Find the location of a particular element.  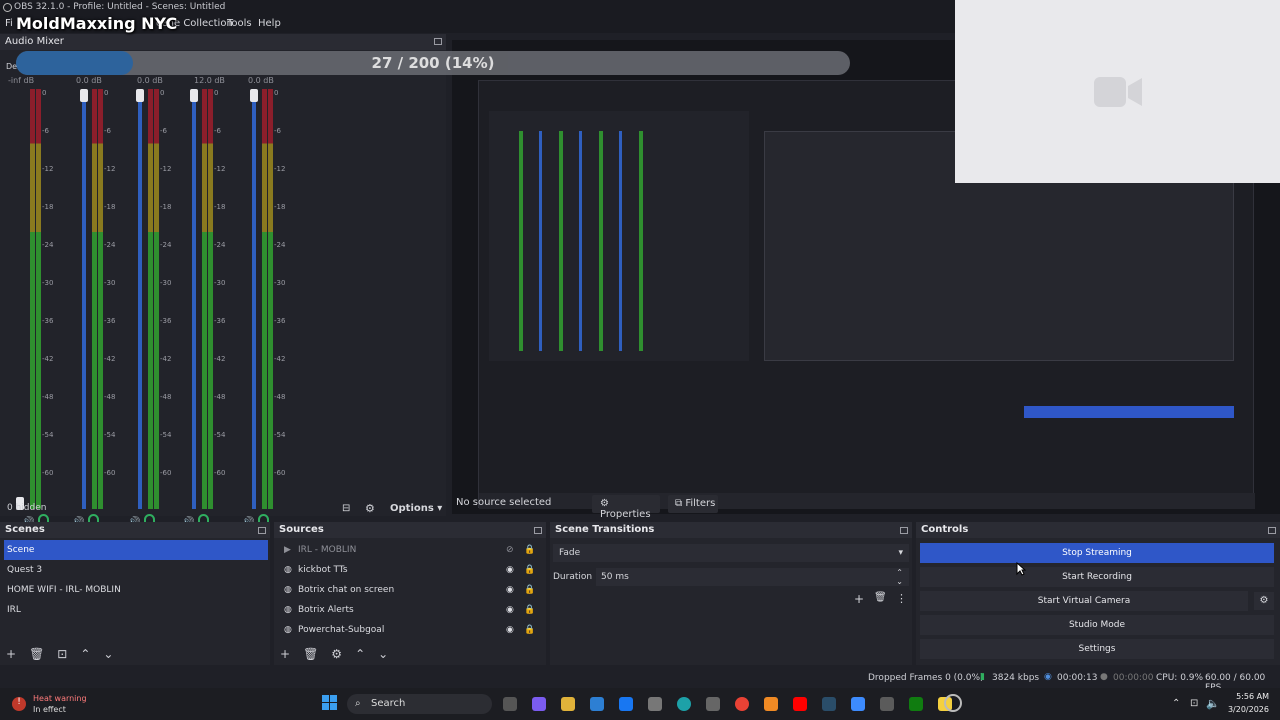

dock-float-icon is located at coordinates (438, 41).